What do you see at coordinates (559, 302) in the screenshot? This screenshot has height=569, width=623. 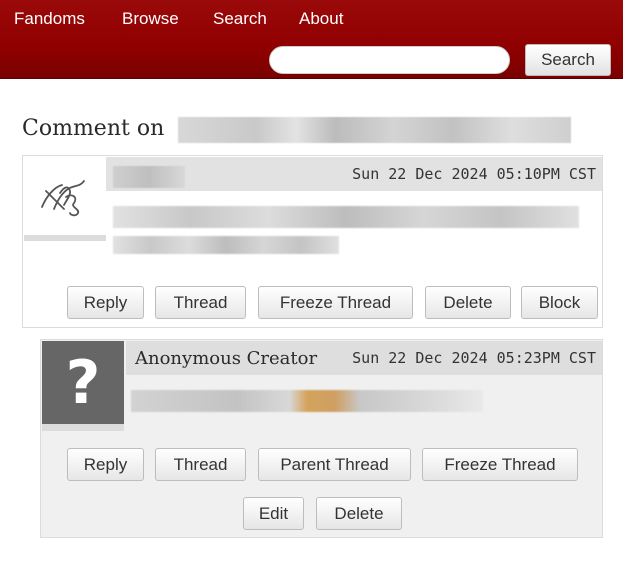 I see `block-button: Block` at bounding box center [559, 302].